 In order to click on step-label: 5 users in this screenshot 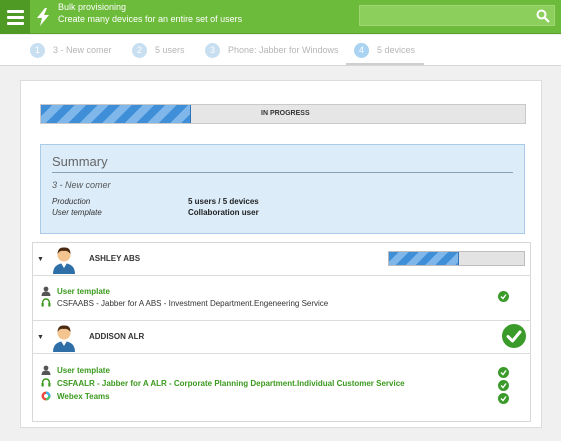, I will do `click(170, 50)`.